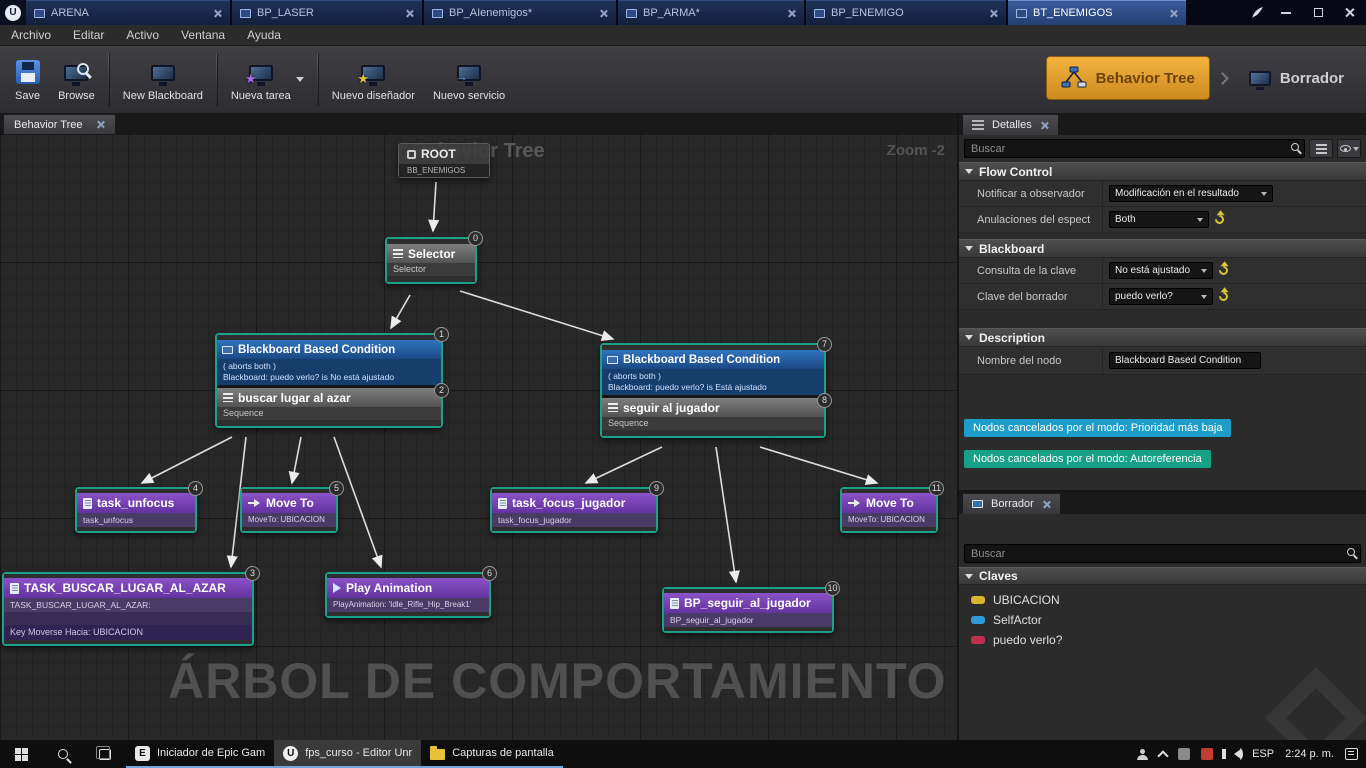  Describe the element at coordinates (1351, 754) in the screenshot. I see `action-center-icon` at that location.